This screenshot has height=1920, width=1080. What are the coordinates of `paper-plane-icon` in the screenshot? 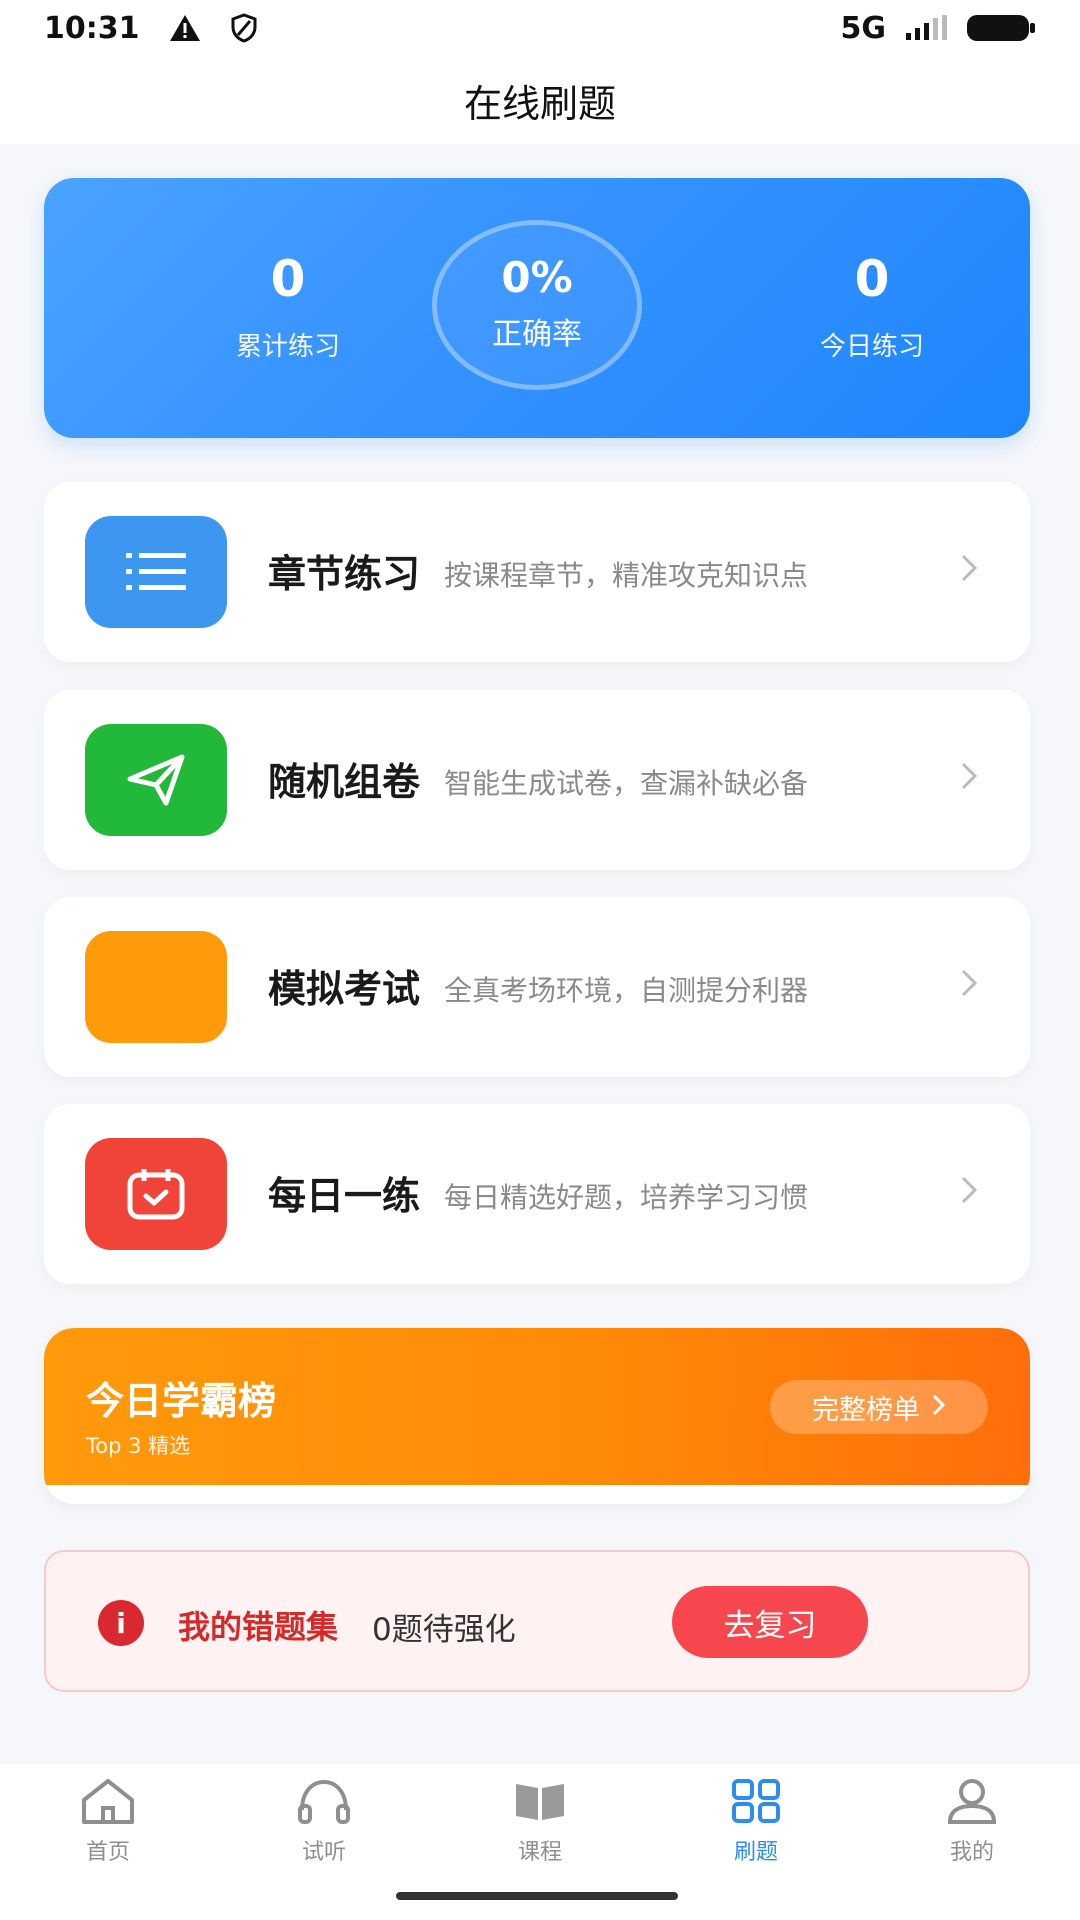 It's located at (156, 780).